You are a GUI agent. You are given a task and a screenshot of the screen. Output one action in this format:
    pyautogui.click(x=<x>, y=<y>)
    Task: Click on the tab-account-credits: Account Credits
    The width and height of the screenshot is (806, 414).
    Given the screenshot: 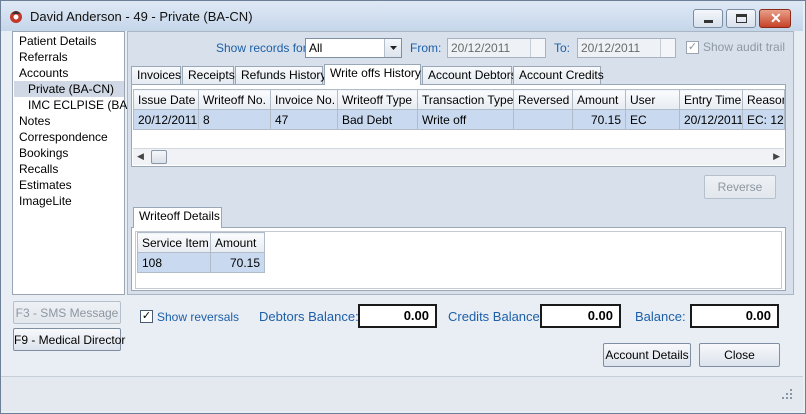 What is the action you would take?
    pyautogui.click(x=558, y=75)
    